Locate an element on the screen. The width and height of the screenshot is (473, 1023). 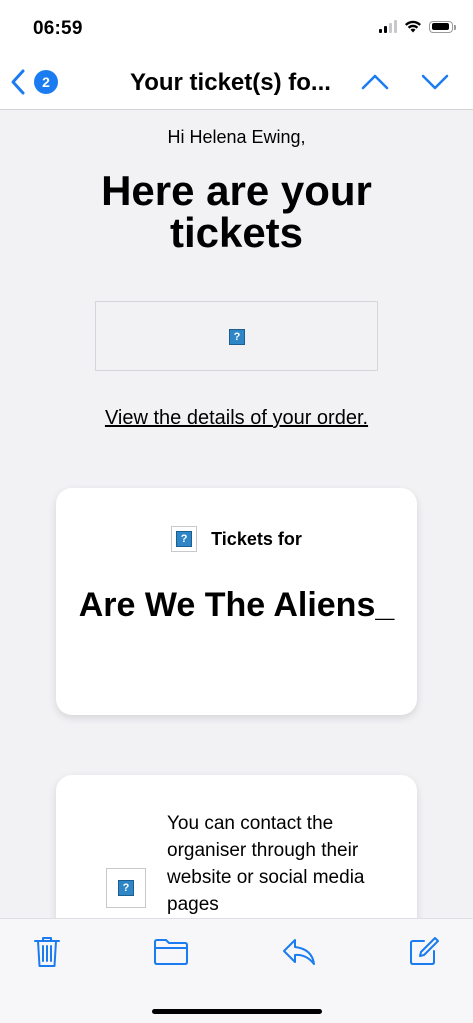
reply-icon is located at coordinates (299, 952).